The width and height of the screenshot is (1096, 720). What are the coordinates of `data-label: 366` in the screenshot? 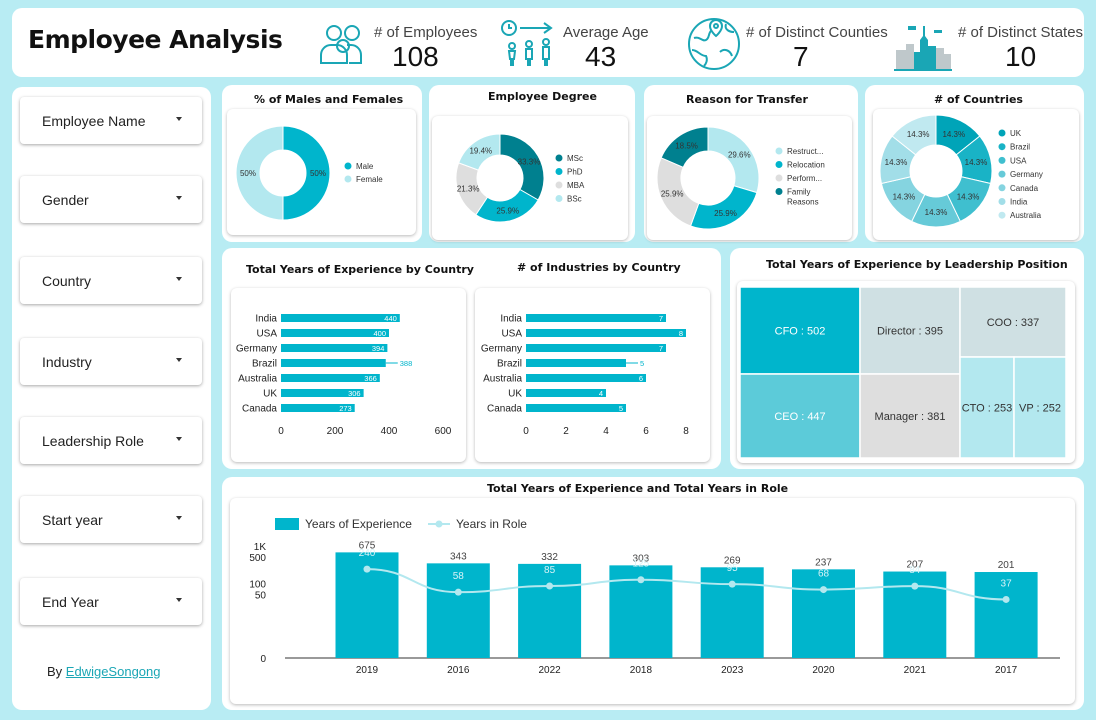 It's located at (370, 378).